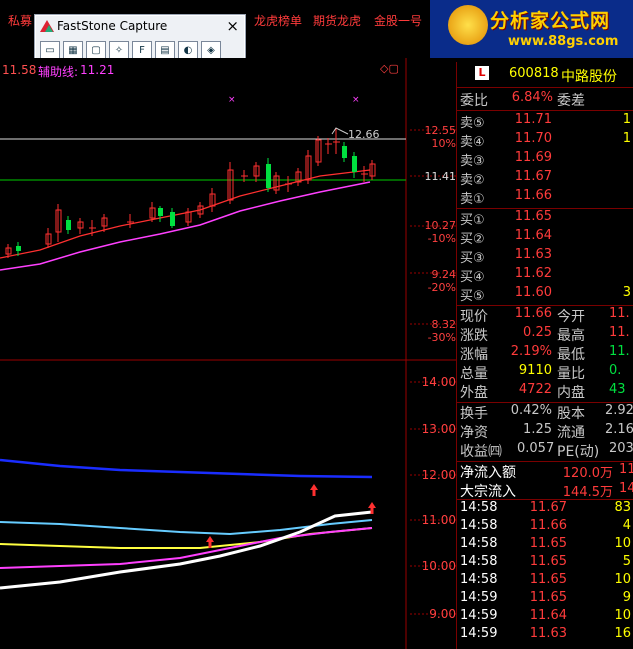 This screenshot has height=649, width=633. What do you see at coordinates (534, 73) in the screenshot?
I see `stock-code: 600818` at bounding box center [534, 73].